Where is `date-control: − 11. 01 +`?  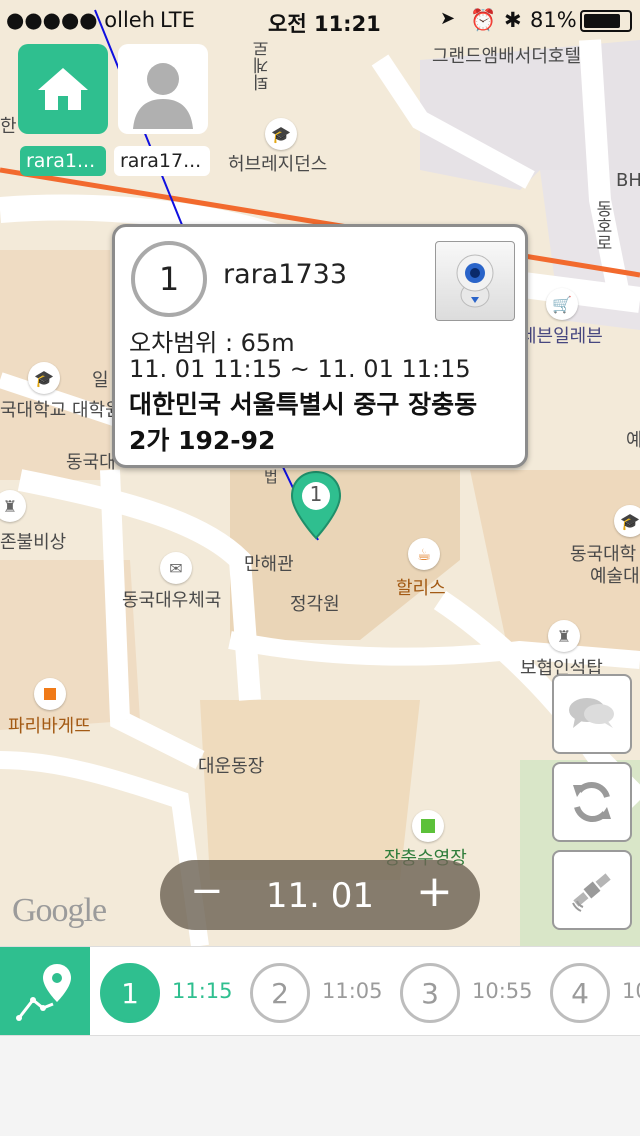
date-control: − 11. 01 + is located at coordinates (320, 895).